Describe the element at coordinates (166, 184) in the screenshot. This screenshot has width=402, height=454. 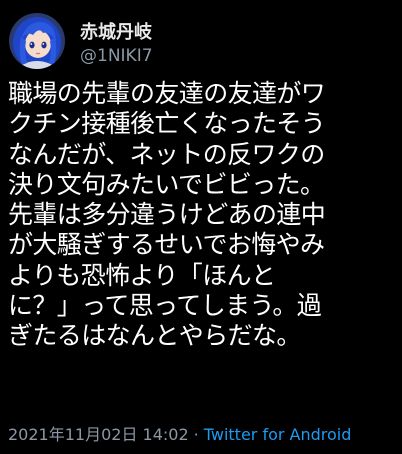
I see `tweet-text-line: 決り文句みたいでビビった。` at that location.